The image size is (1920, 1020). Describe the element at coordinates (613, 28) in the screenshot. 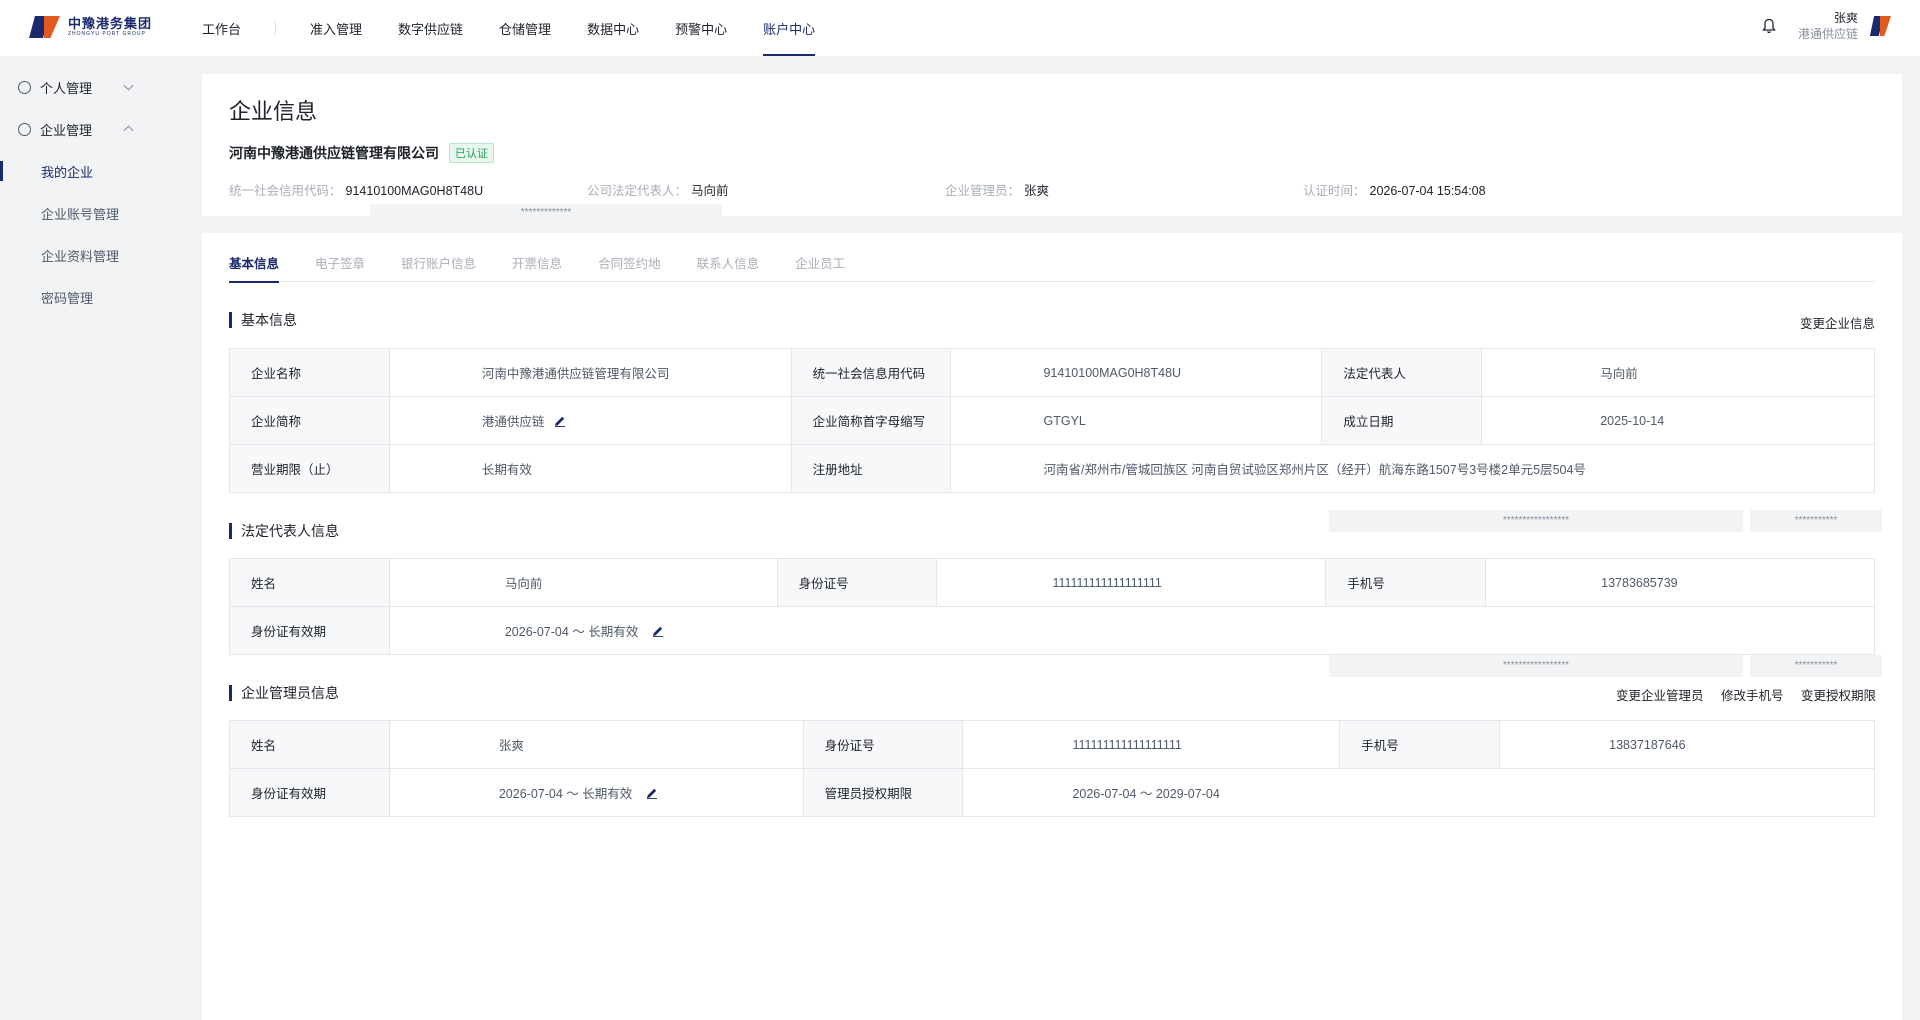

I see `nav-data-center: 数据中心` at that location.